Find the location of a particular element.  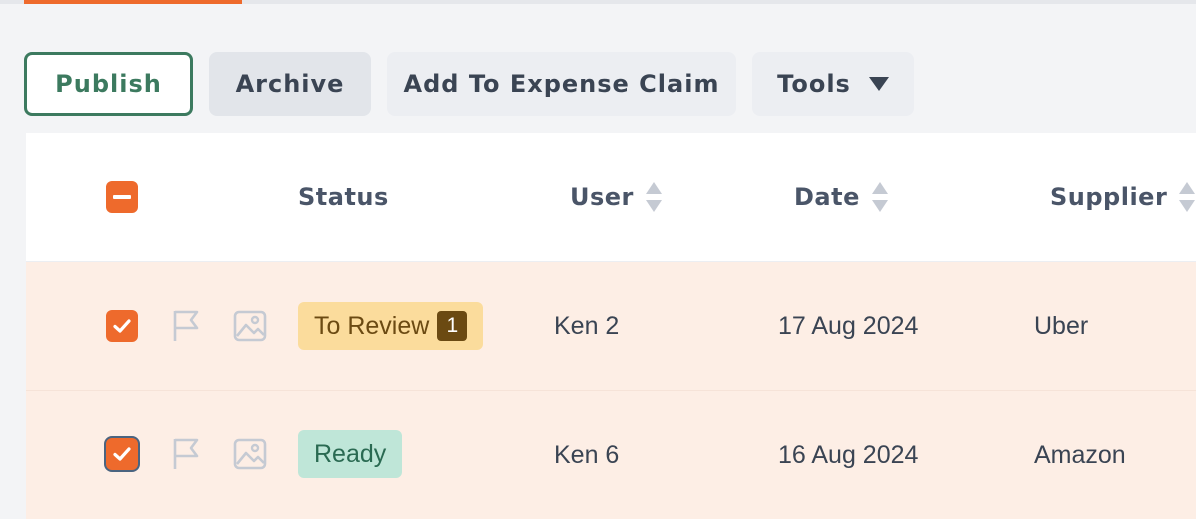

date-cell: 17 Aug 2024 is located at coordinates (848, 325).